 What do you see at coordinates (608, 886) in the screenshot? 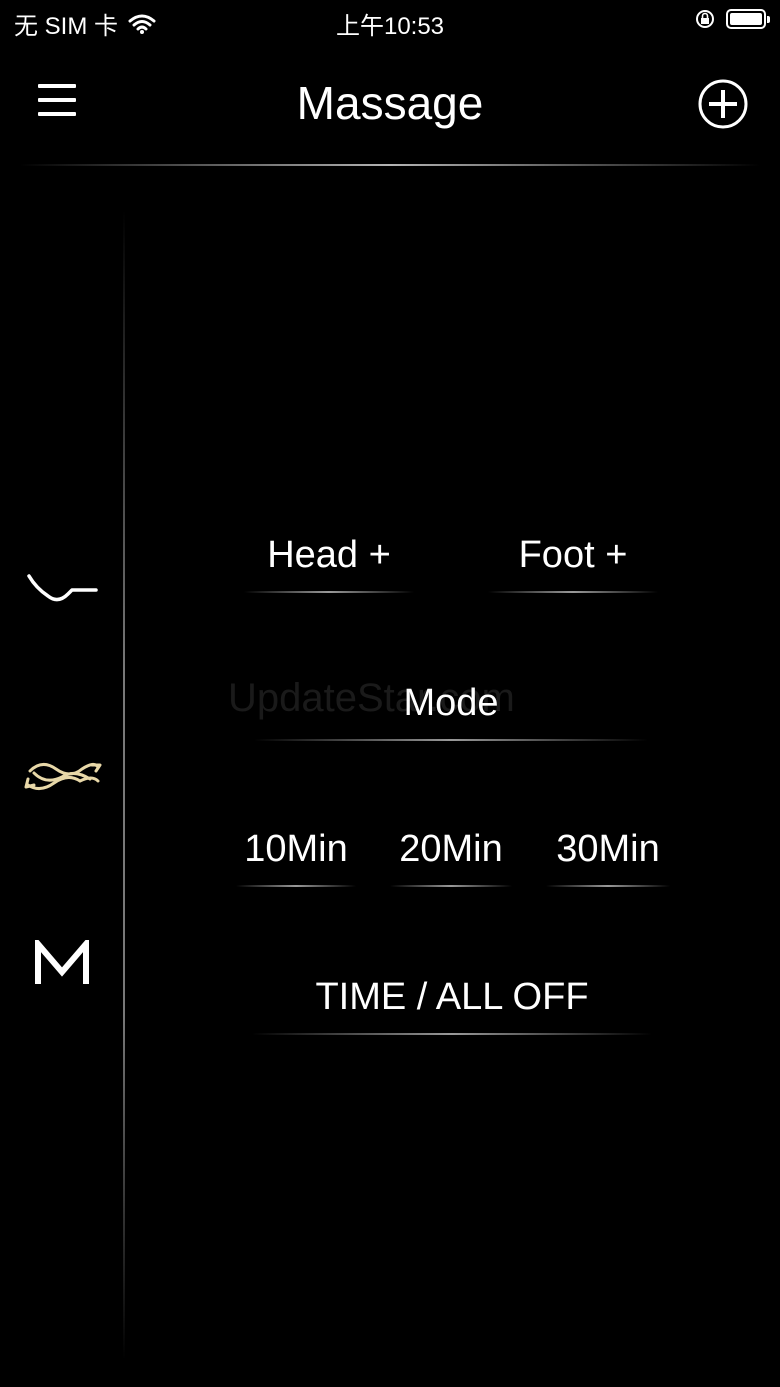
I see `timer-30min-underline` at bounding box center [608, 886].